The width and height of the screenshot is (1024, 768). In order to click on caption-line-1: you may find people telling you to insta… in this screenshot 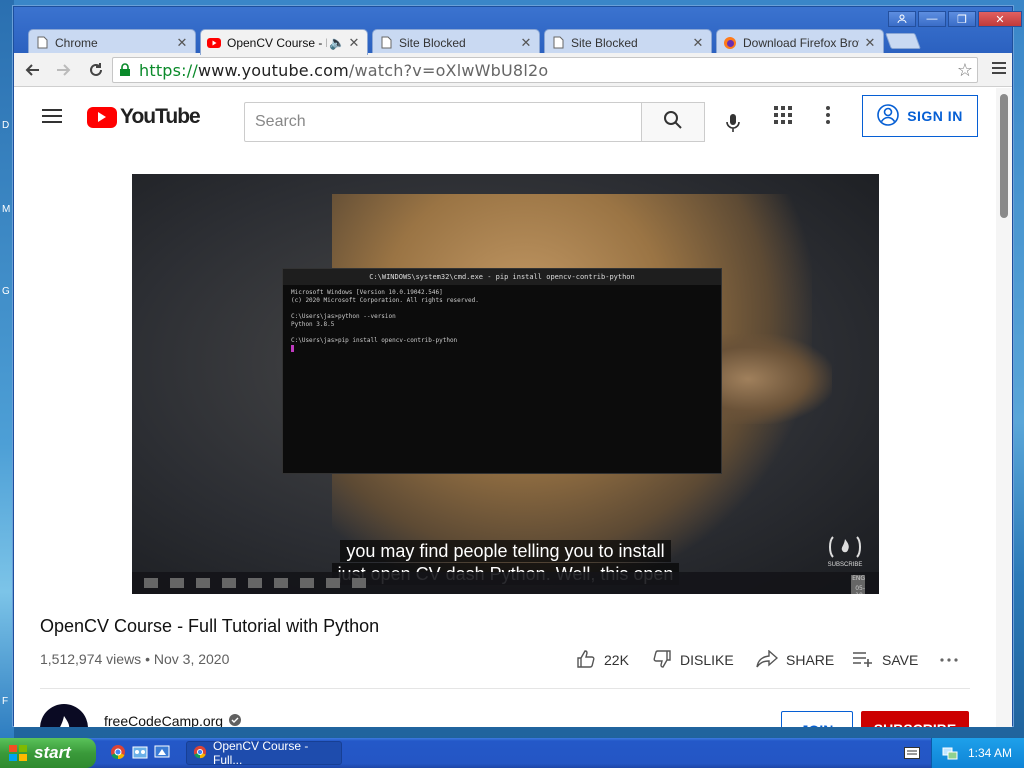, I will do `click(505, 551)`.